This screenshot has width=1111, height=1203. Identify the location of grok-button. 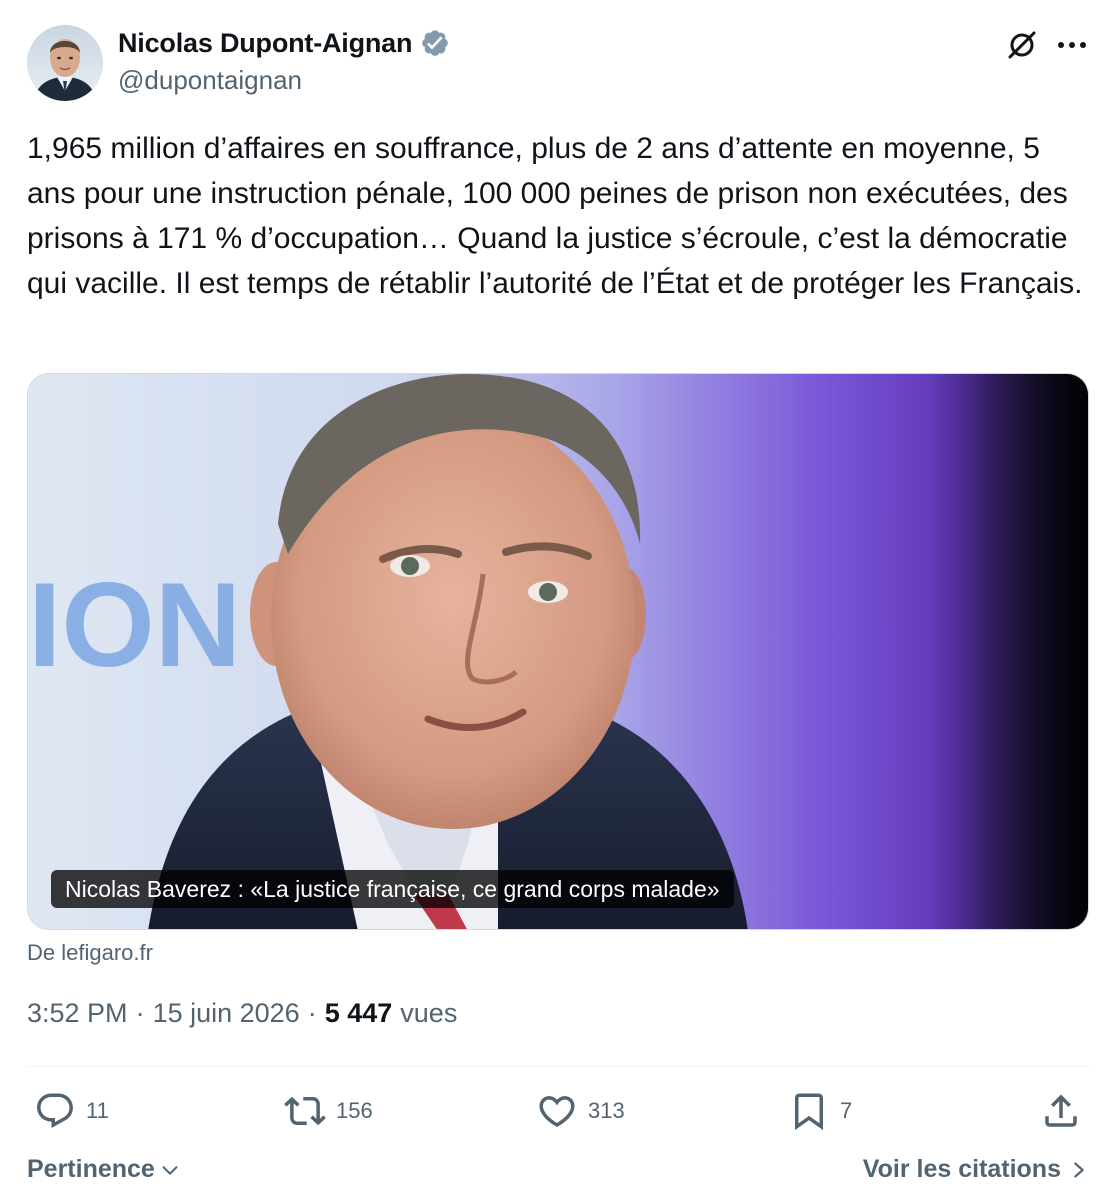
(1022, 45).